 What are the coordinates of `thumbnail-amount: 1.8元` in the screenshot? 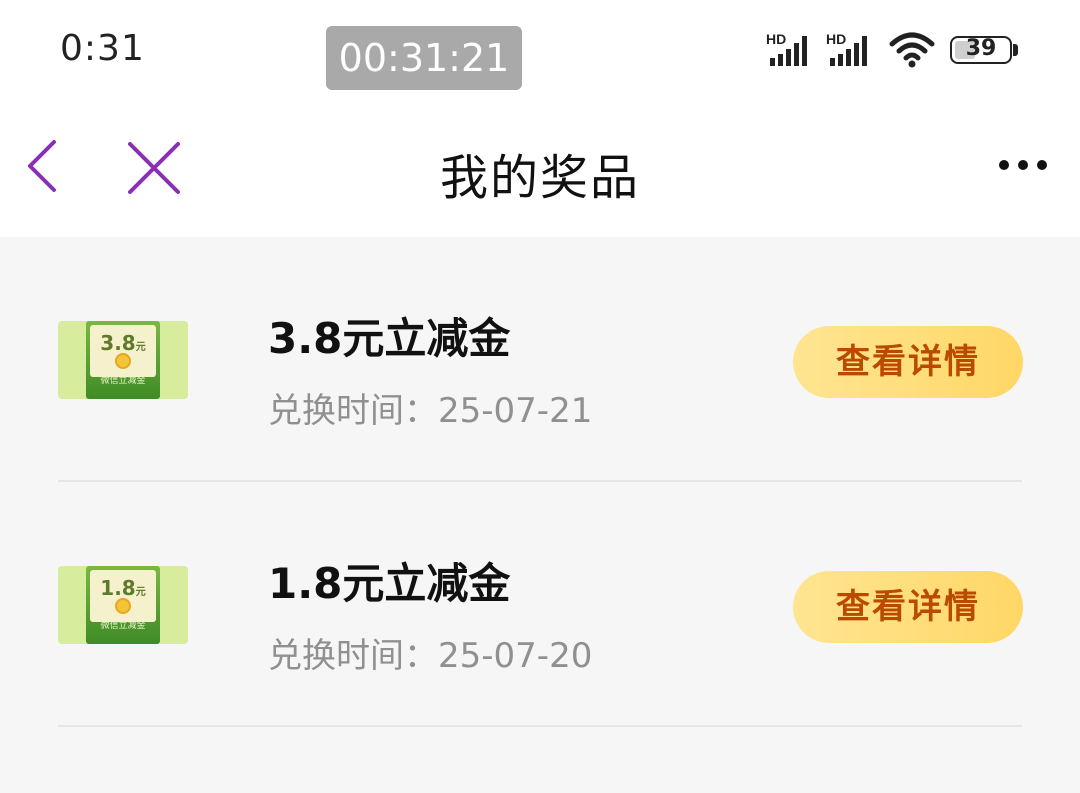 It's located at (123, 588).